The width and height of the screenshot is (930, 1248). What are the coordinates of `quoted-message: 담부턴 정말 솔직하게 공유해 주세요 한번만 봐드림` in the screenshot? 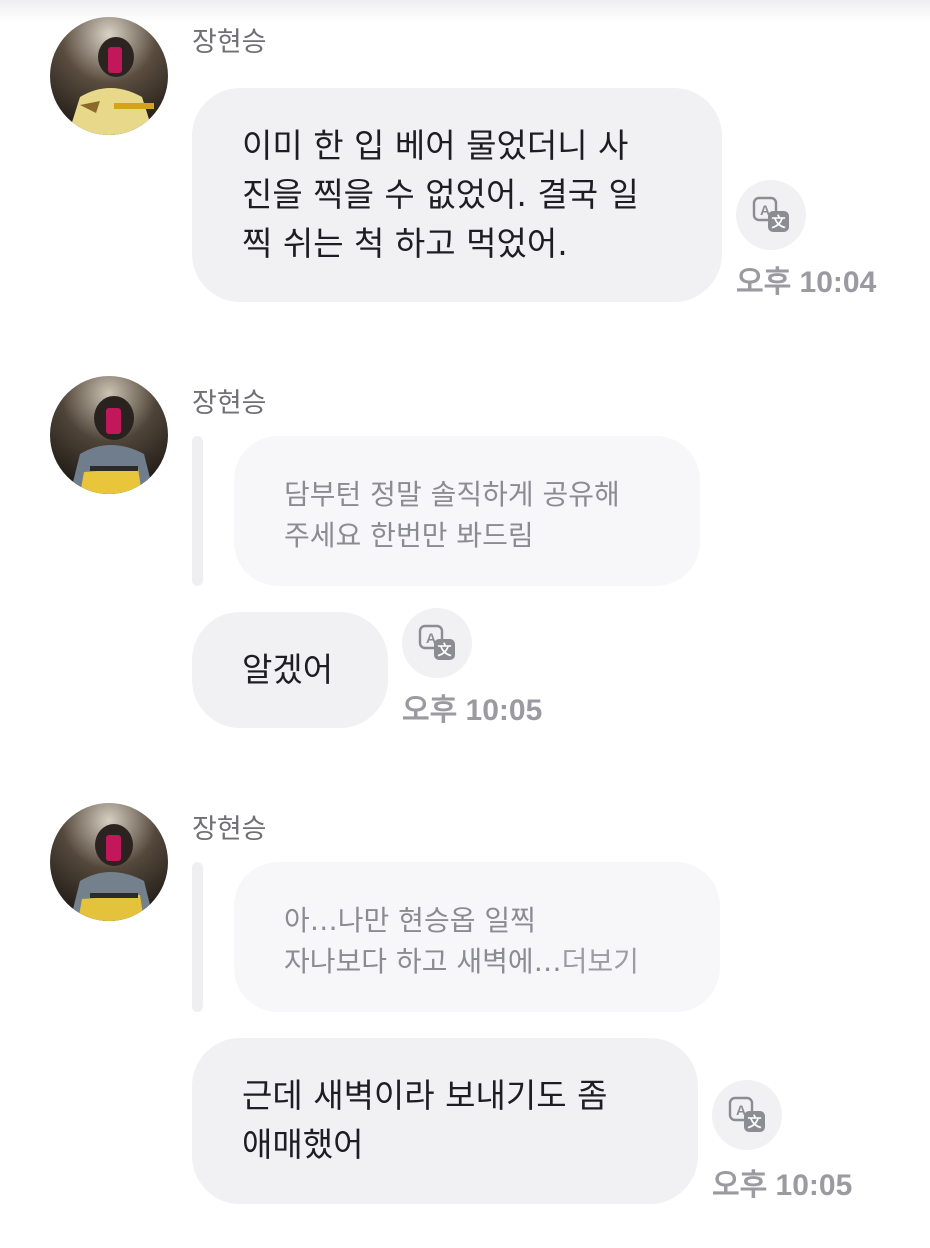 It's located at (467, 511).